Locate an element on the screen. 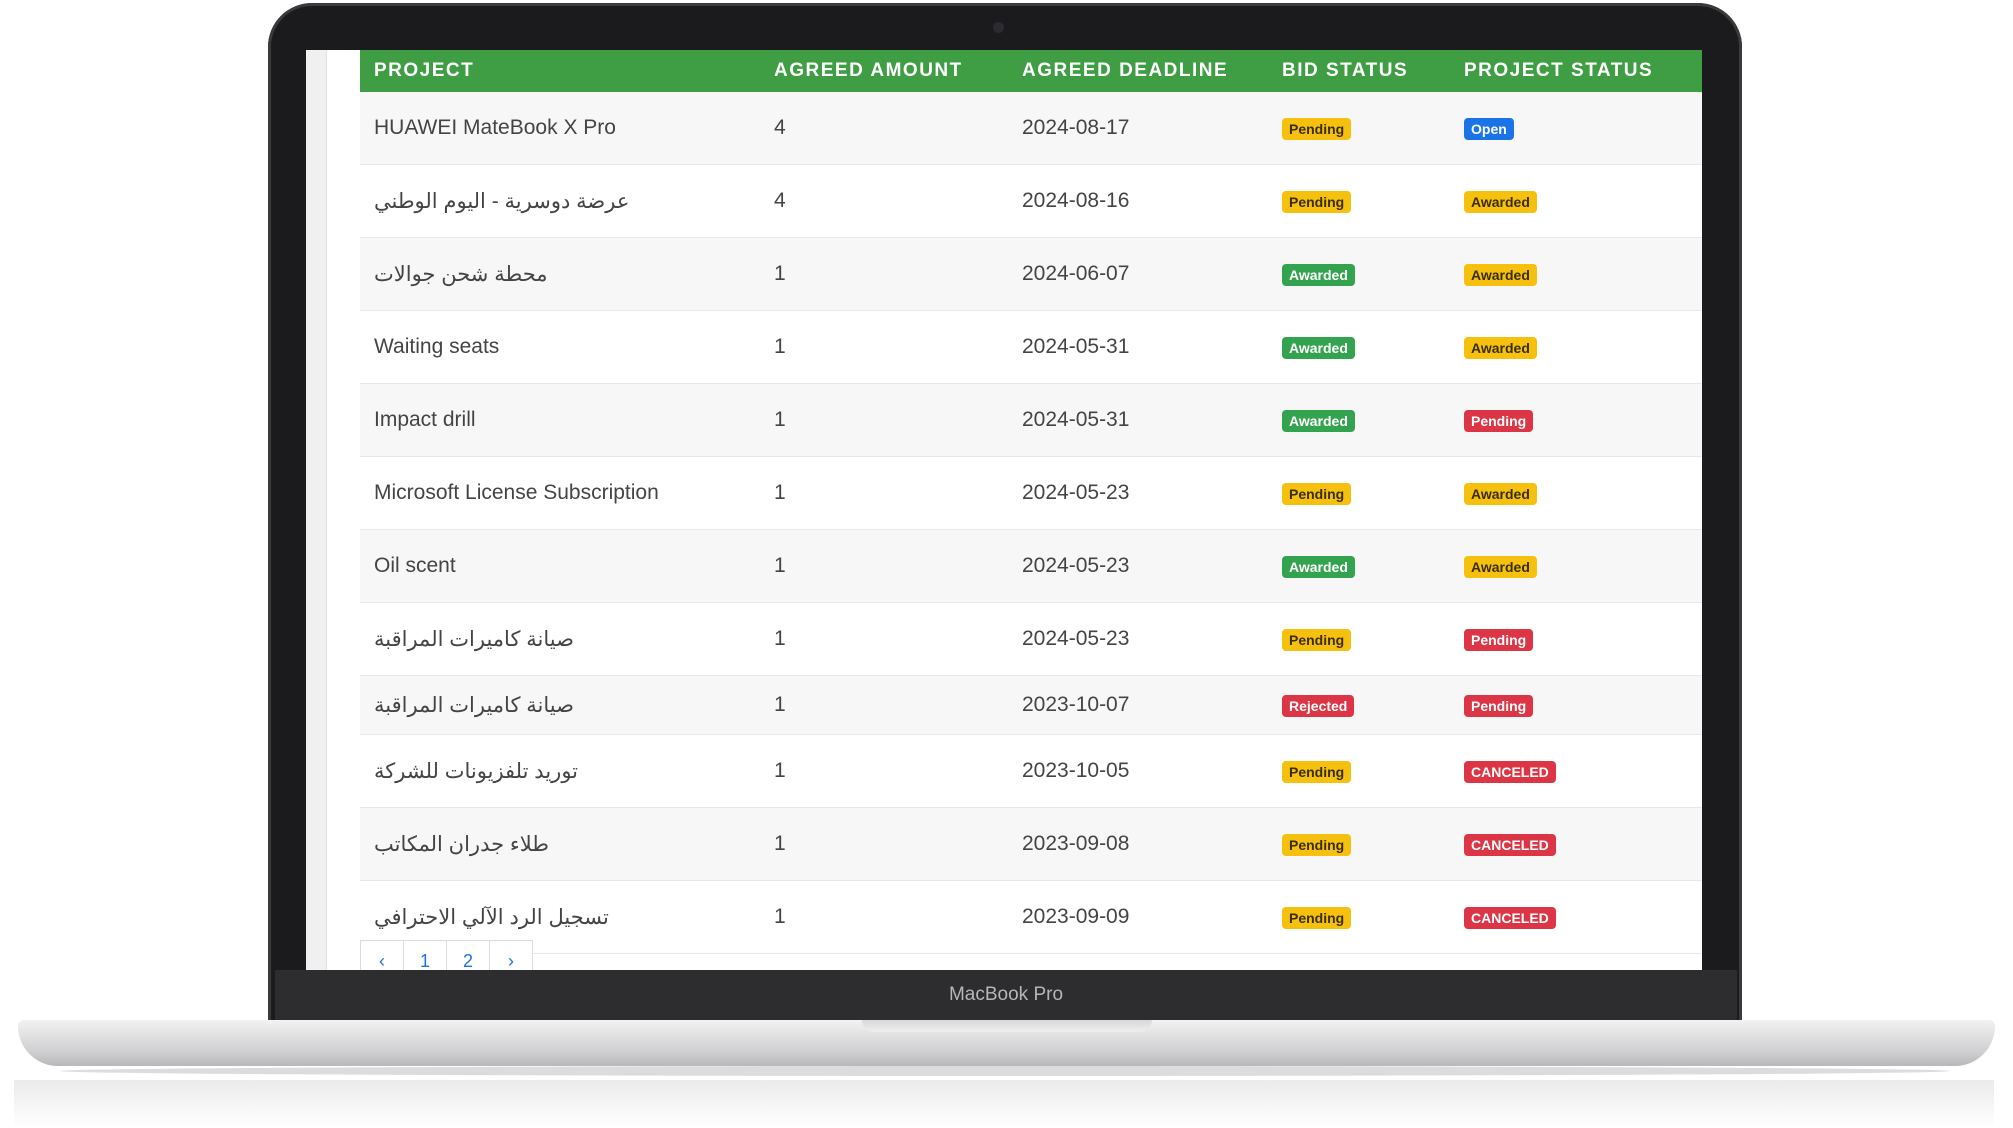 This screenshot has width=2013, height=1128. header-project: PROJECT is located at coordinates (560, 71).